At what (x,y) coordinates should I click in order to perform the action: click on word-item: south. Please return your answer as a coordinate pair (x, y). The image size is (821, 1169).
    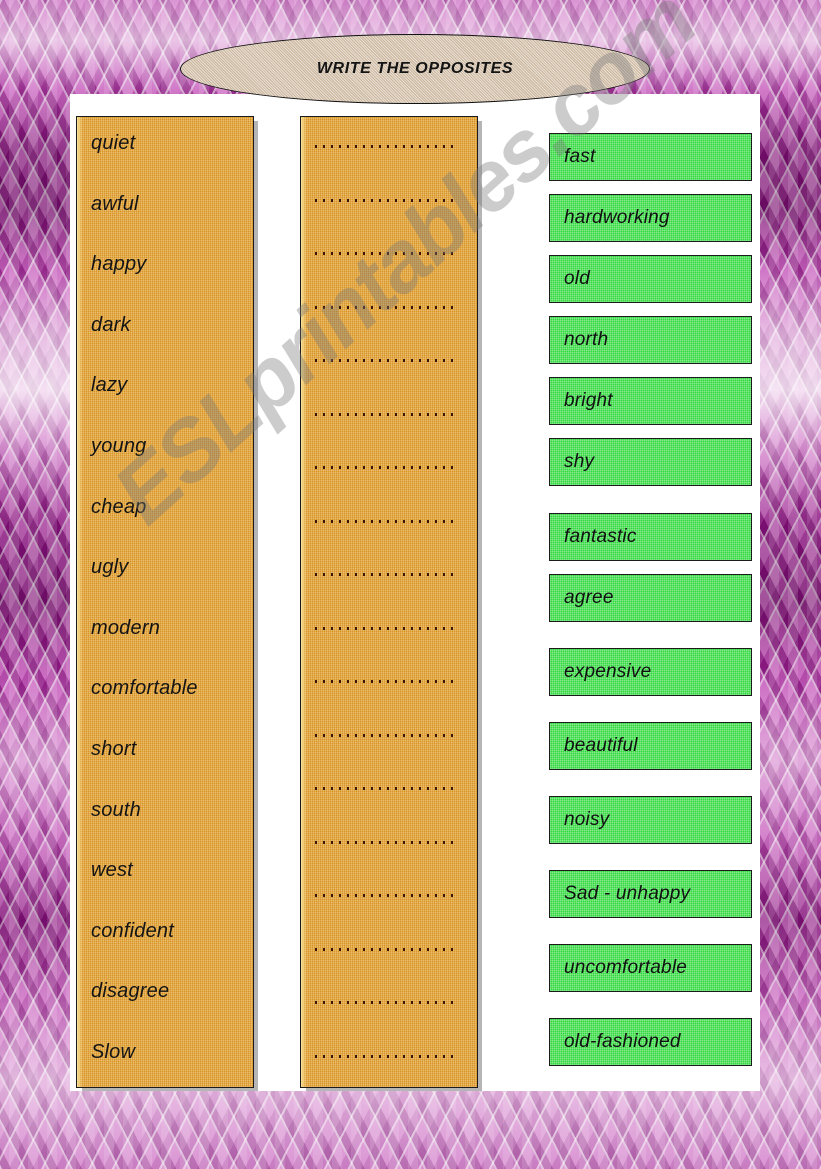
    Looking at the image, I should click on (116, 809).